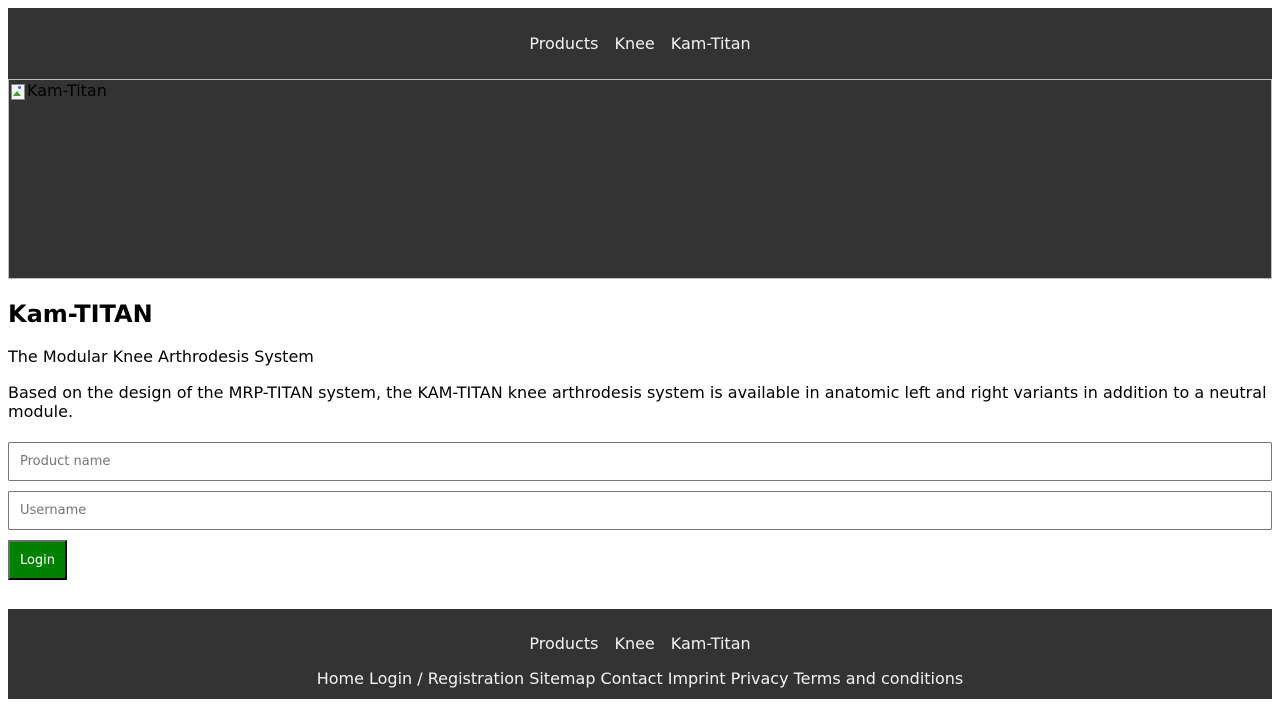 This screenshot has height=720, width=1280. I want to click on username-input, so click(640, 510).